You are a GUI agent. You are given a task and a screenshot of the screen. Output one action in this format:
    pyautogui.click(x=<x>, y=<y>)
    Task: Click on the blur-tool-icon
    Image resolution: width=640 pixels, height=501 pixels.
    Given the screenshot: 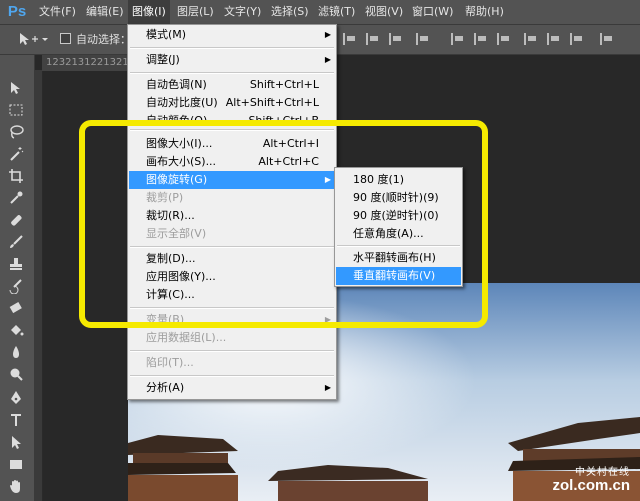 What is the action you would take?
    pyautogui.click(x=16, y=352)
    